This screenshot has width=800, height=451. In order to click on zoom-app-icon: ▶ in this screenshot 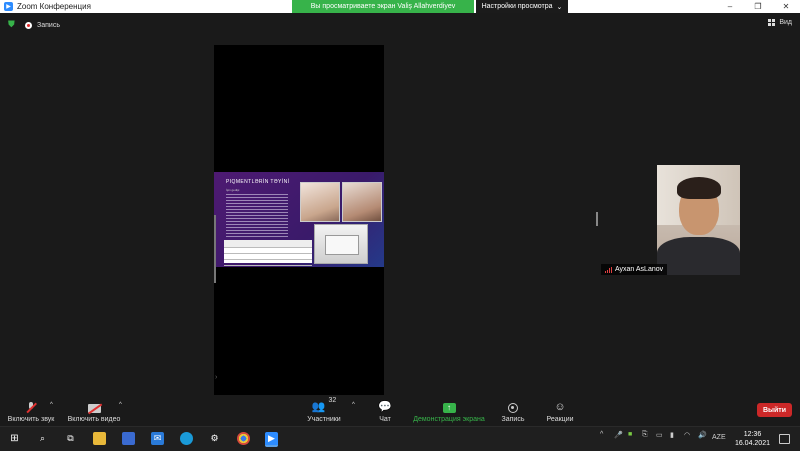, I will do `click(8, 6)`.